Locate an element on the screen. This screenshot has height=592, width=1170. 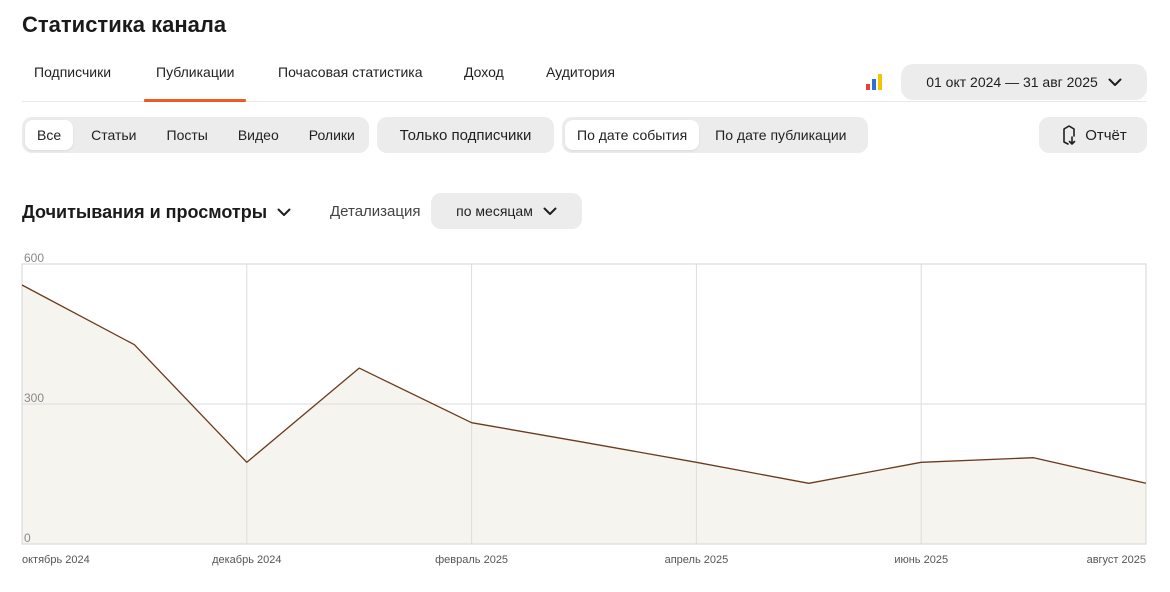
mode-by-publish-date: По дате публикации is located at coordinates (780, 135).